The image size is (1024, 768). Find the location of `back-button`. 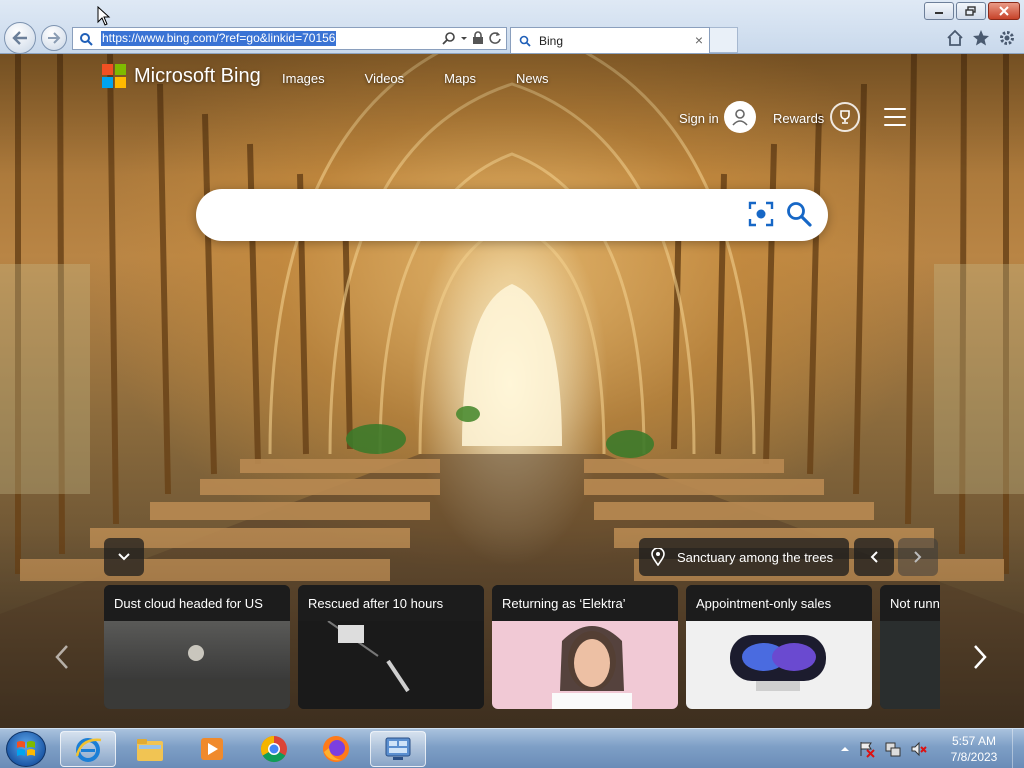

back-button is located at coordinates (20, 38).